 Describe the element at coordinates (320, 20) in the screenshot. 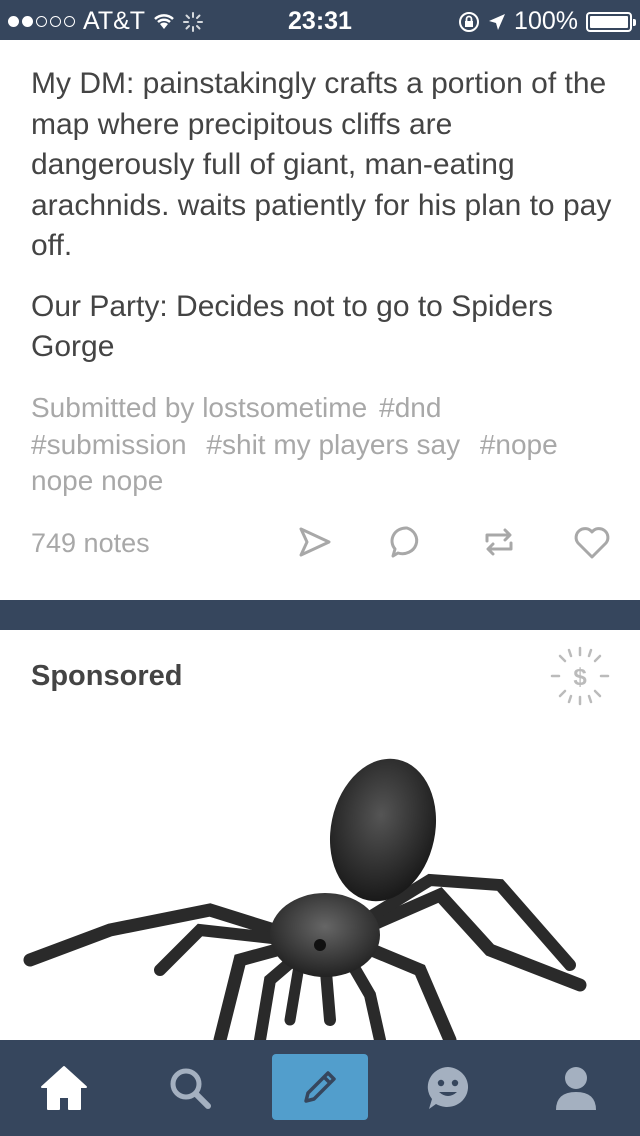

I see `status-bar: AT&T 23:31 100%` at that location.